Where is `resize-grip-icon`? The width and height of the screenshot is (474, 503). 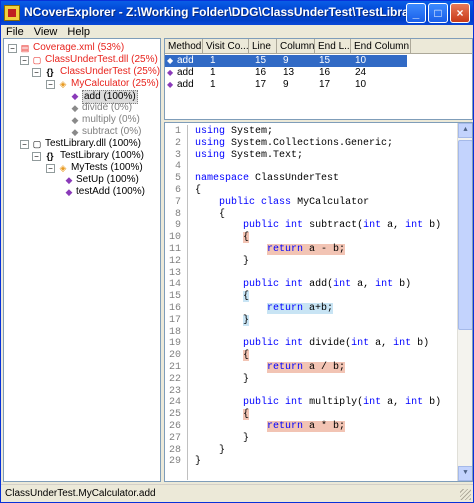
resize-grip-icon is located at coordinates (465, 494).